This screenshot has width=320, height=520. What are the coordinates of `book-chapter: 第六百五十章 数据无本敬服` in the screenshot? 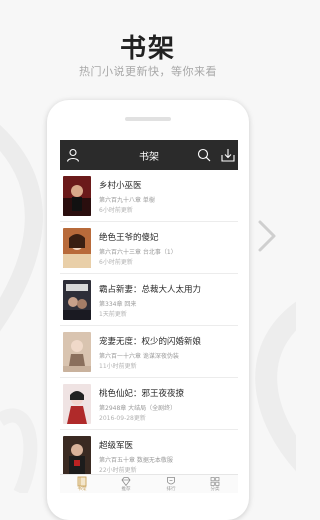 It's located at (136, 460).